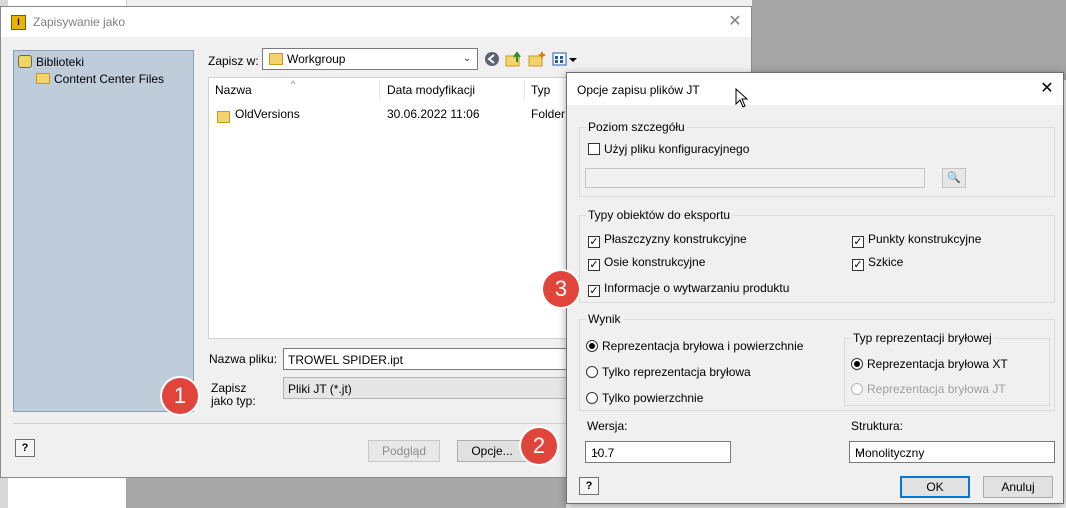  What do you see at coordinates (433, 114) in the screenshot?
I see `row-date: 30.06.2022 11:06` at bounding box center [433, 114].